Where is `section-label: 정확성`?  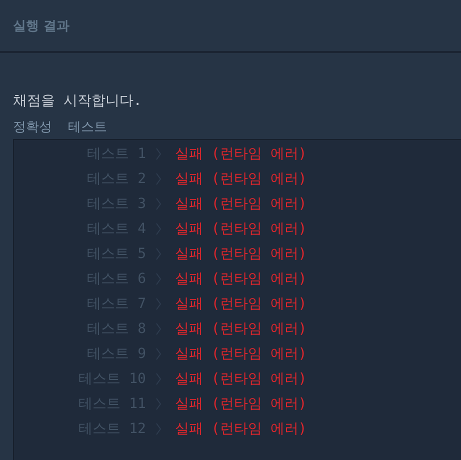
section-label: 정확성 is located at coordinates (32, 128).